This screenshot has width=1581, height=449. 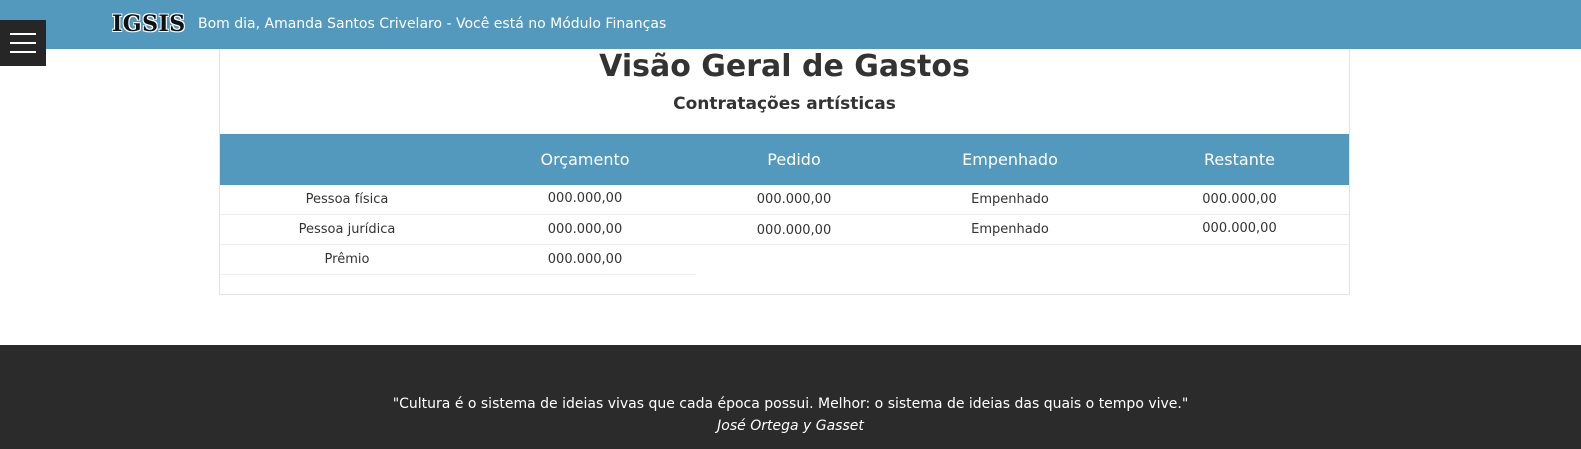 I want to click on page-subtitle: Contratações artísticas, so click(x=784, y=104).